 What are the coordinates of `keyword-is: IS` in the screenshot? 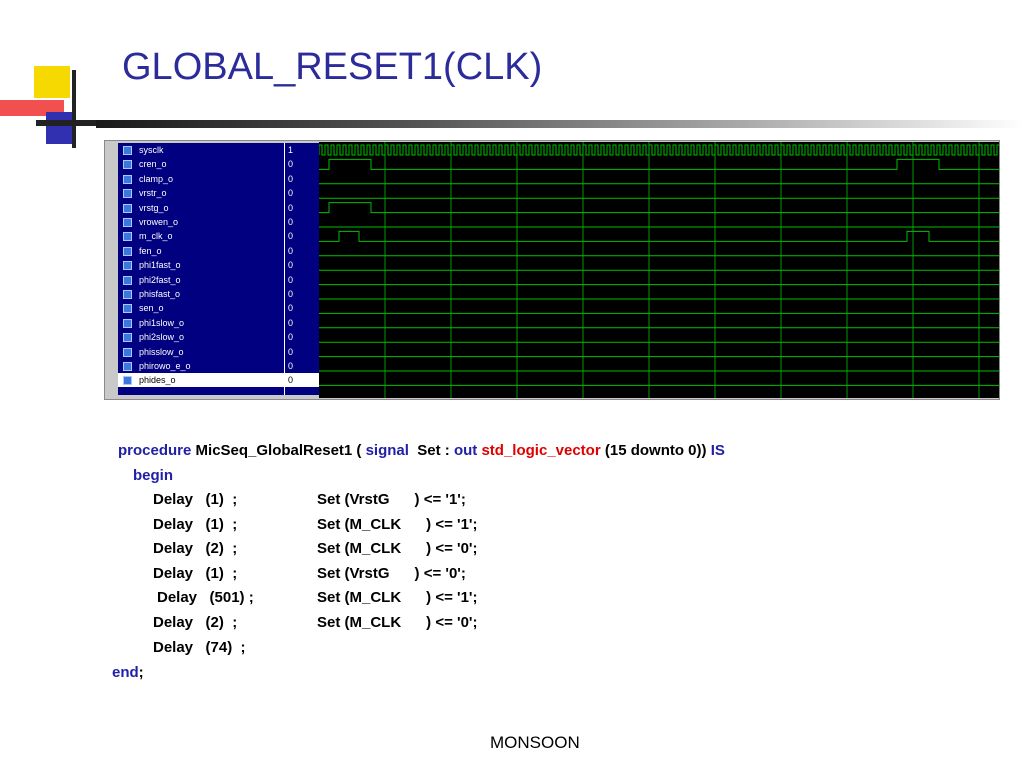 It's located at (717, 450).